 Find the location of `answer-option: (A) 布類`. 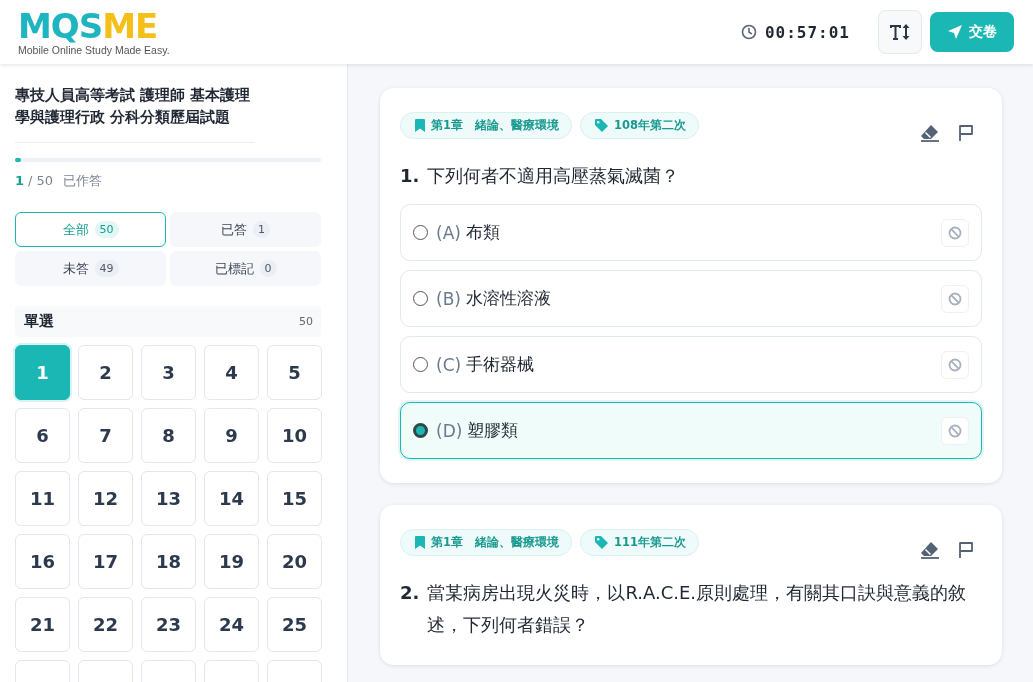

answer-option: (A) 布類 is located at coordinates (691, 232).